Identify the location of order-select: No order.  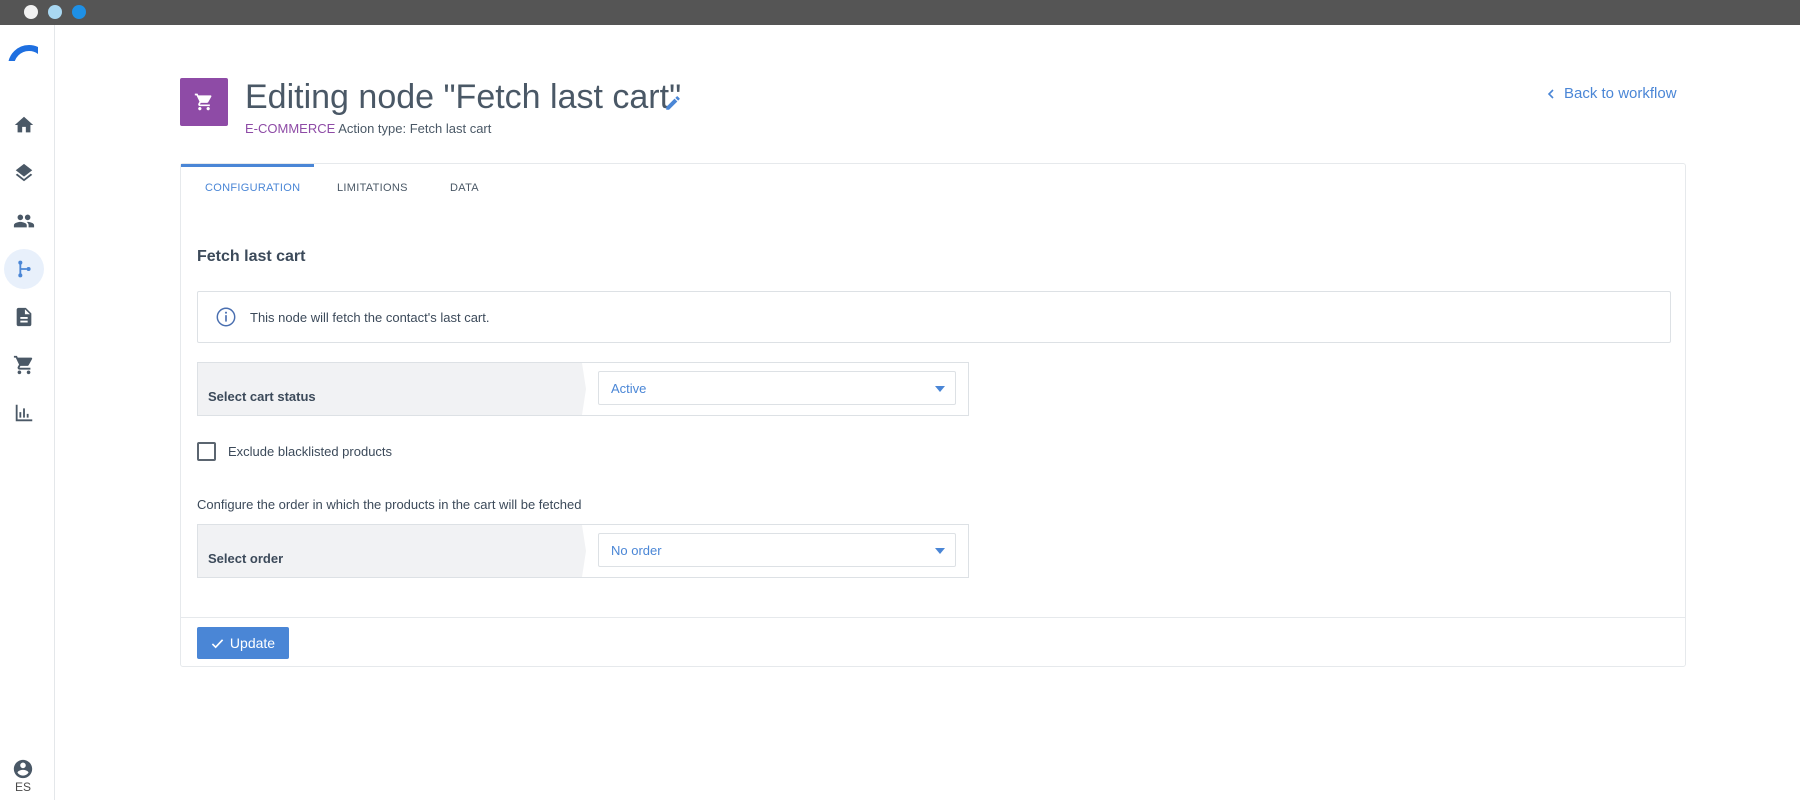
(777, 550).